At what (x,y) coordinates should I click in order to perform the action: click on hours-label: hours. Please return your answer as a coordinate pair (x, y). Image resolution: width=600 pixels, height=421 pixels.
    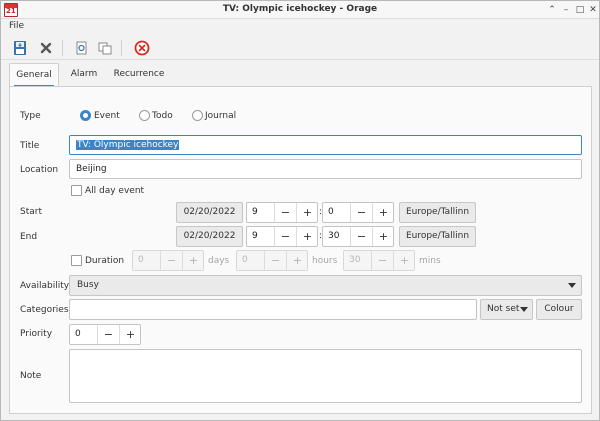
    Looking at the image, I should click on (325, 261).